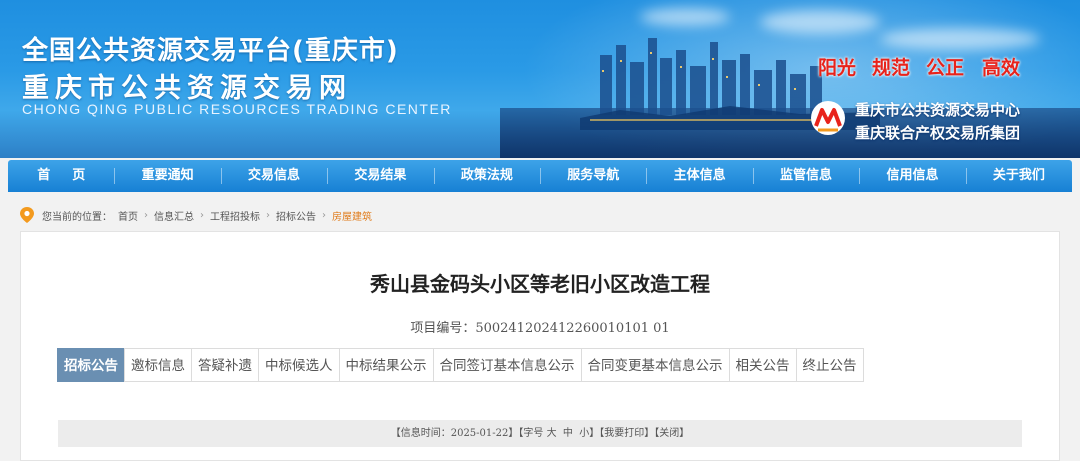 Image resolution: width=1080 pixels, height=461 pixels. Describe the element at coordinates (507, 365) in the screenshot. I see `tab-contract-signing: 合同签订基本信息公示` at that location.